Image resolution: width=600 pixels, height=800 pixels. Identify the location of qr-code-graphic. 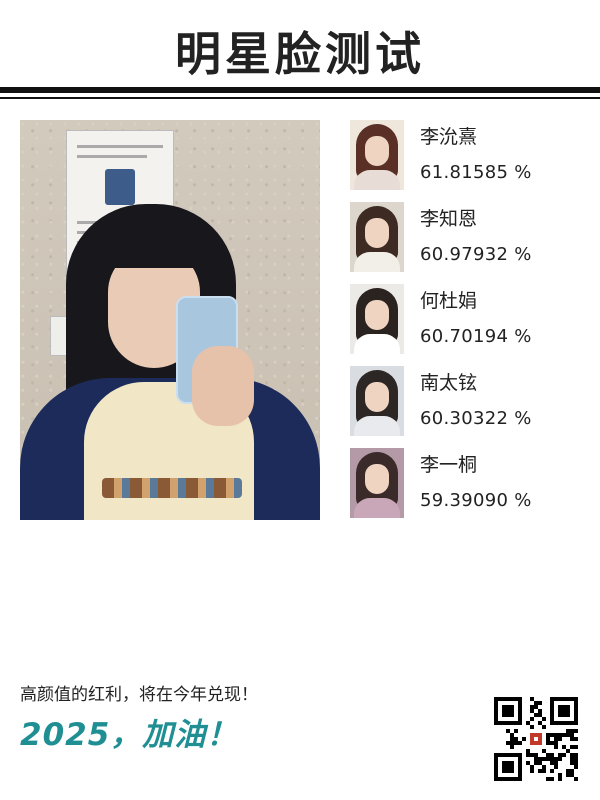
(536, 739).